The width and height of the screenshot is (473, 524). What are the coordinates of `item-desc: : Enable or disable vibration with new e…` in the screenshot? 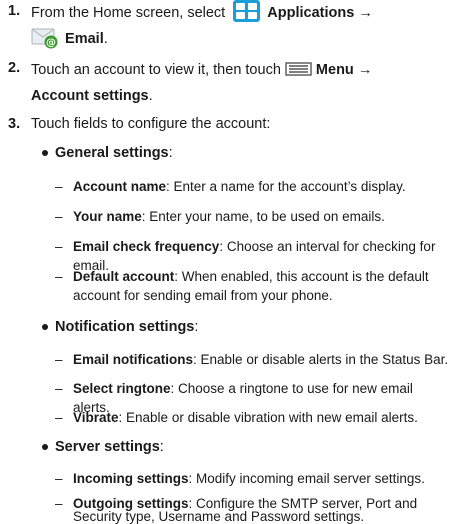 It's located at (268, 417).